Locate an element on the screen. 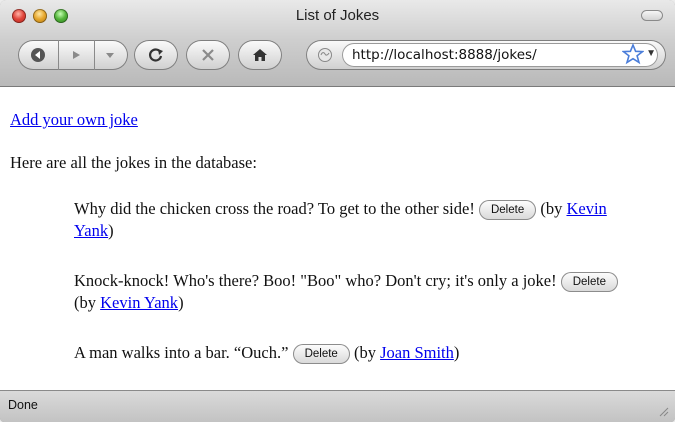 Image resolution: width=675 pixels, height=422 pixels. home-button is located at coordinates (260, 55).